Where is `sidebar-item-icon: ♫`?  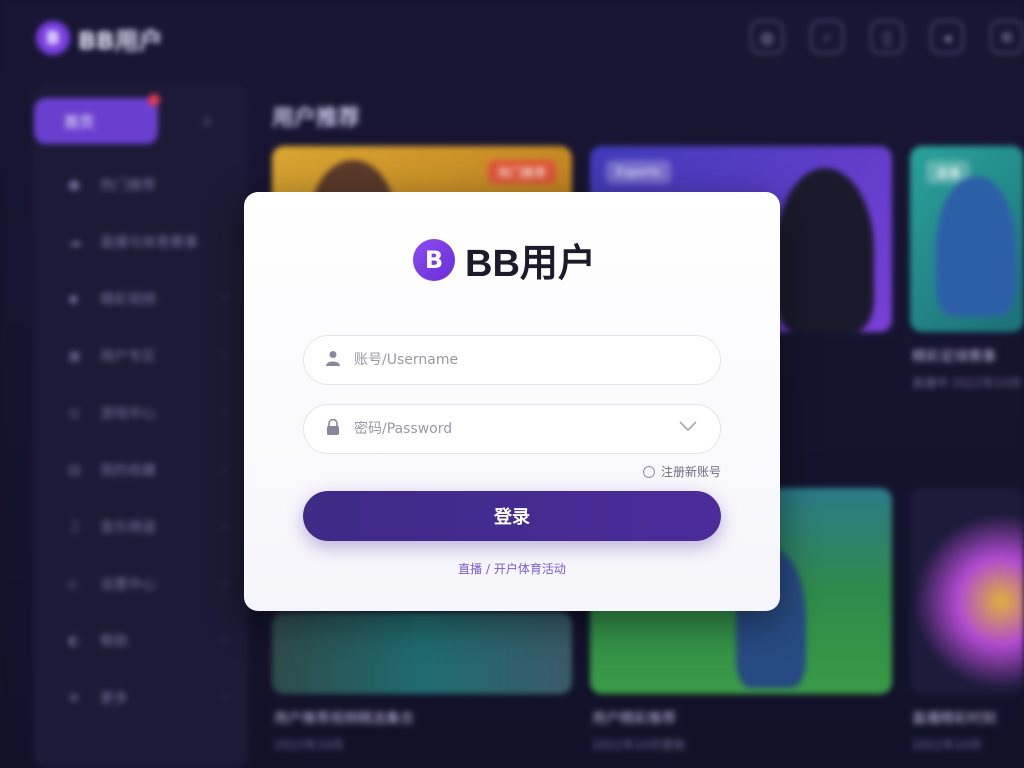
sidebar-item-icon: ♫ is located at coordinates (74, 526).